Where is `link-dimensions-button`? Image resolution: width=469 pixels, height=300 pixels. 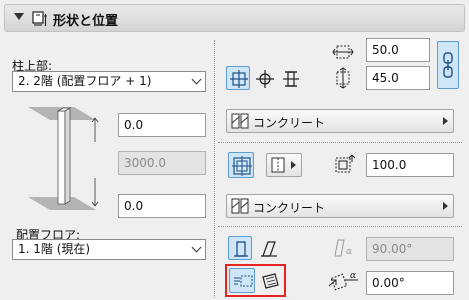
link-dimensions-button is located at coordinates (448, 65).